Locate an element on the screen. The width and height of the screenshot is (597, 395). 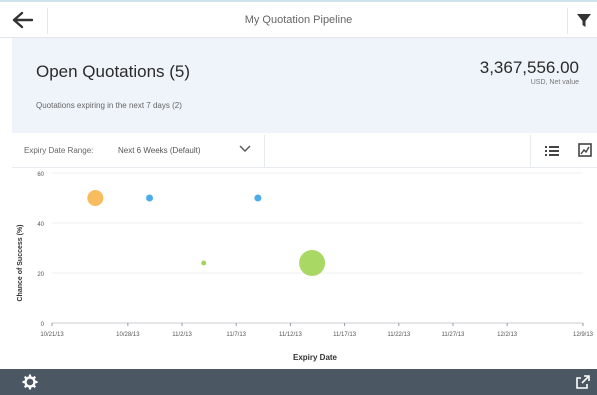
share-icon is located at coordinates (583, 382).